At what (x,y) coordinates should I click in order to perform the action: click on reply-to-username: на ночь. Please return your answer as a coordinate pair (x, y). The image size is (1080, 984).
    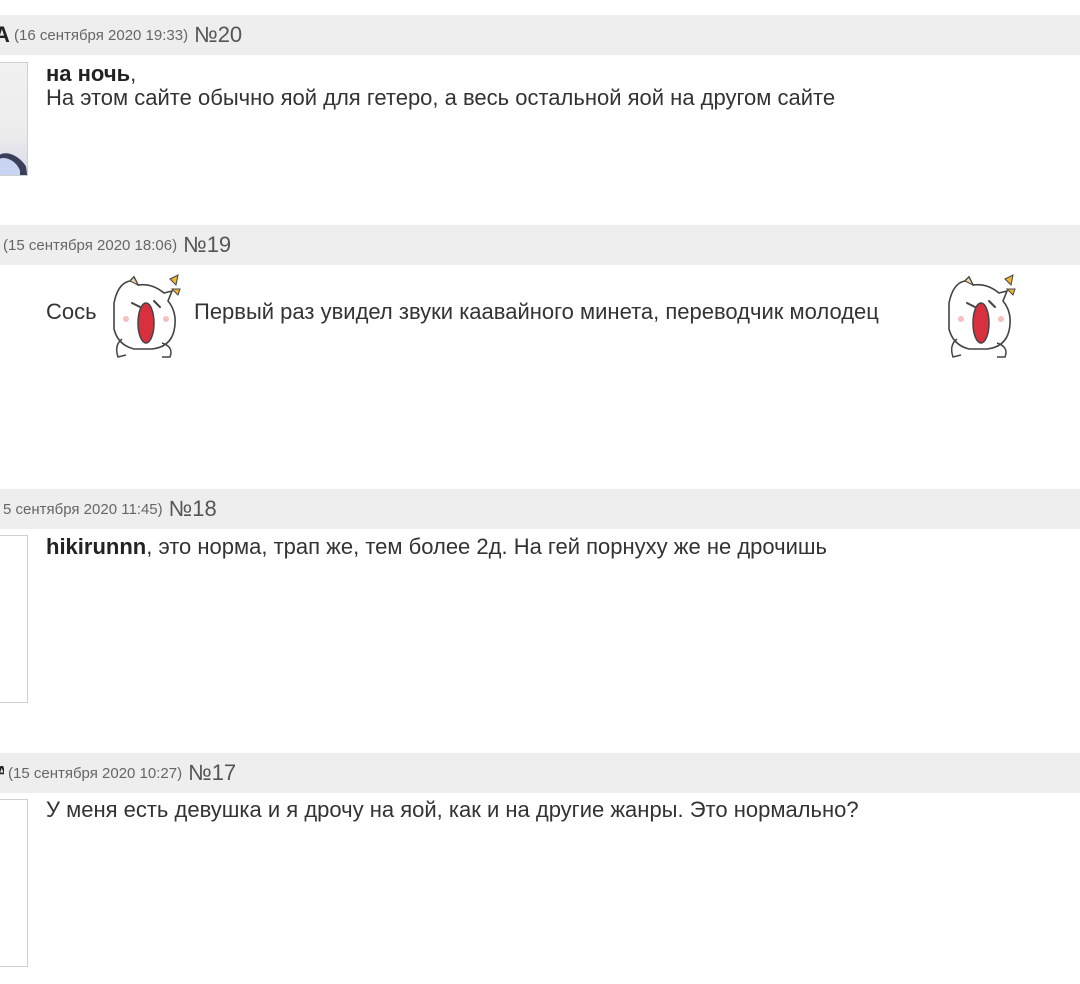
    Looking at the image, I should click on (88, 73).